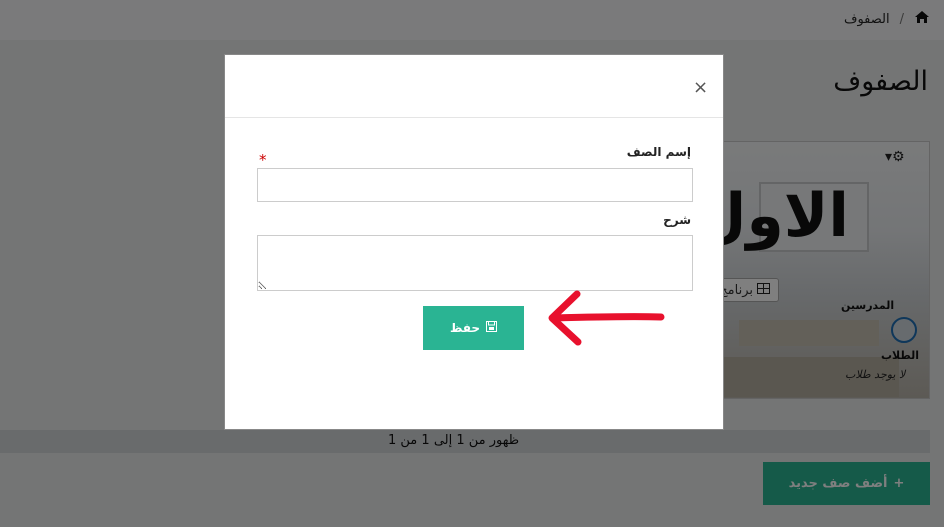  Describe the element at coordinates (465, 328) in the screenshot. I see `save-button-label: حفظ` at that location.